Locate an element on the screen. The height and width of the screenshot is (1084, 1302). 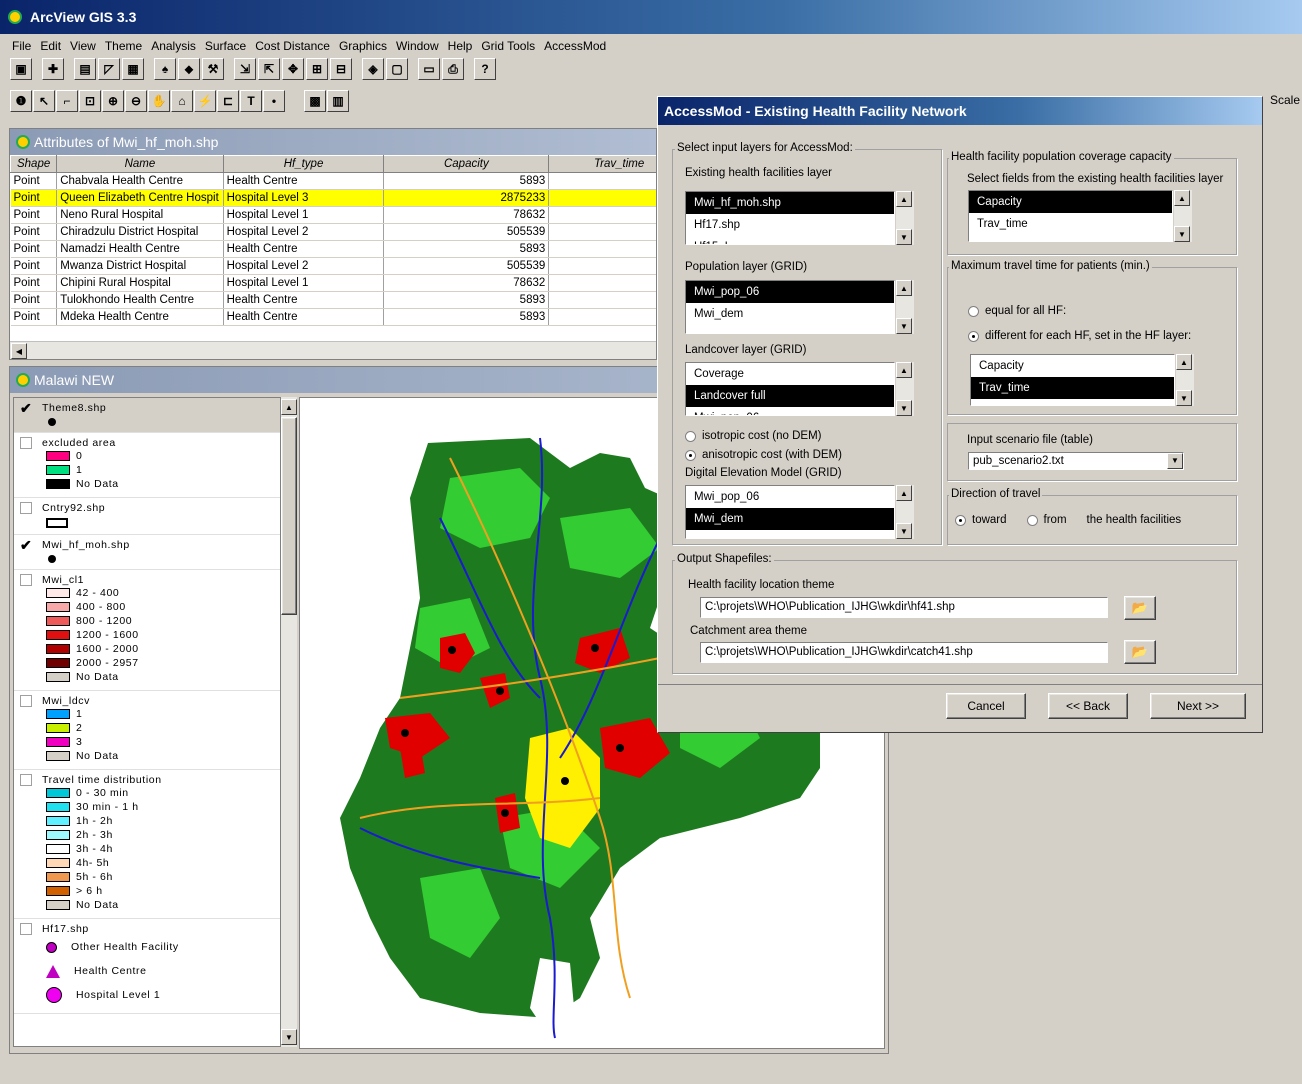
select-feature-icon: ⊡ is located at coordinates (90, 101).